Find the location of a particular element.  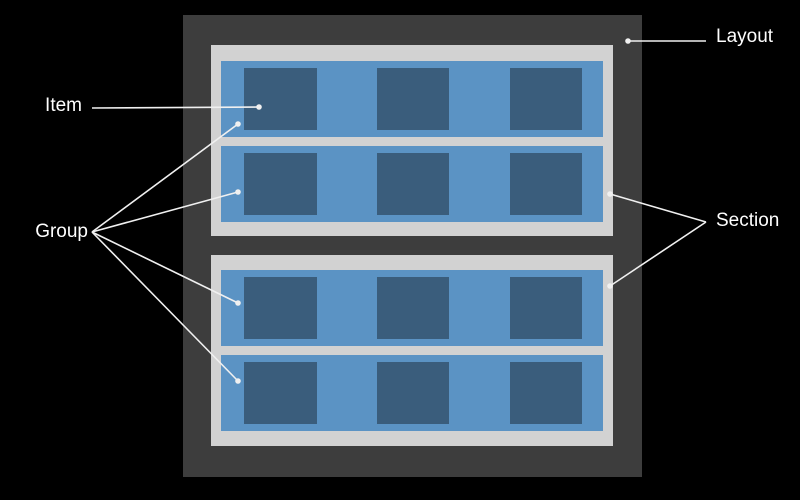

annotation-label-group: Group is located at coordinates (61, 231).